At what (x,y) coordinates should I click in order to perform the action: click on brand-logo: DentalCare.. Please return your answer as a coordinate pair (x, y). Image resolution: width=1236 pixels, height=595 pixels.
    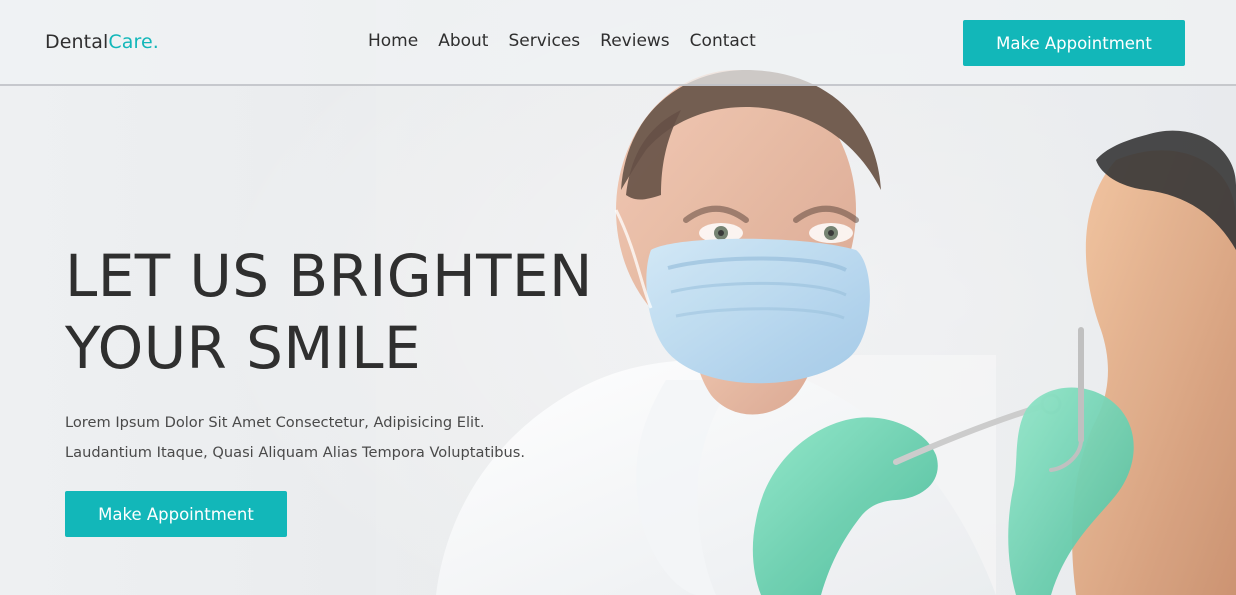
    Looking at the image, I should click on (102, 42).